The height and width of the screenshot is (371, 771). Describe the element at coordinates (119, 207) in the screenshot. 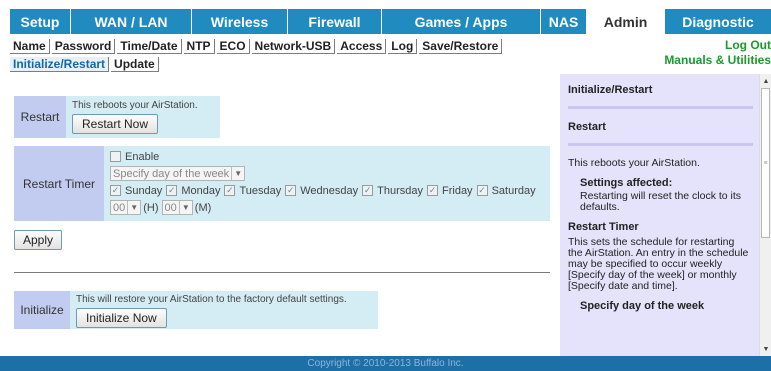

I see `hour-value: 00` at that location.